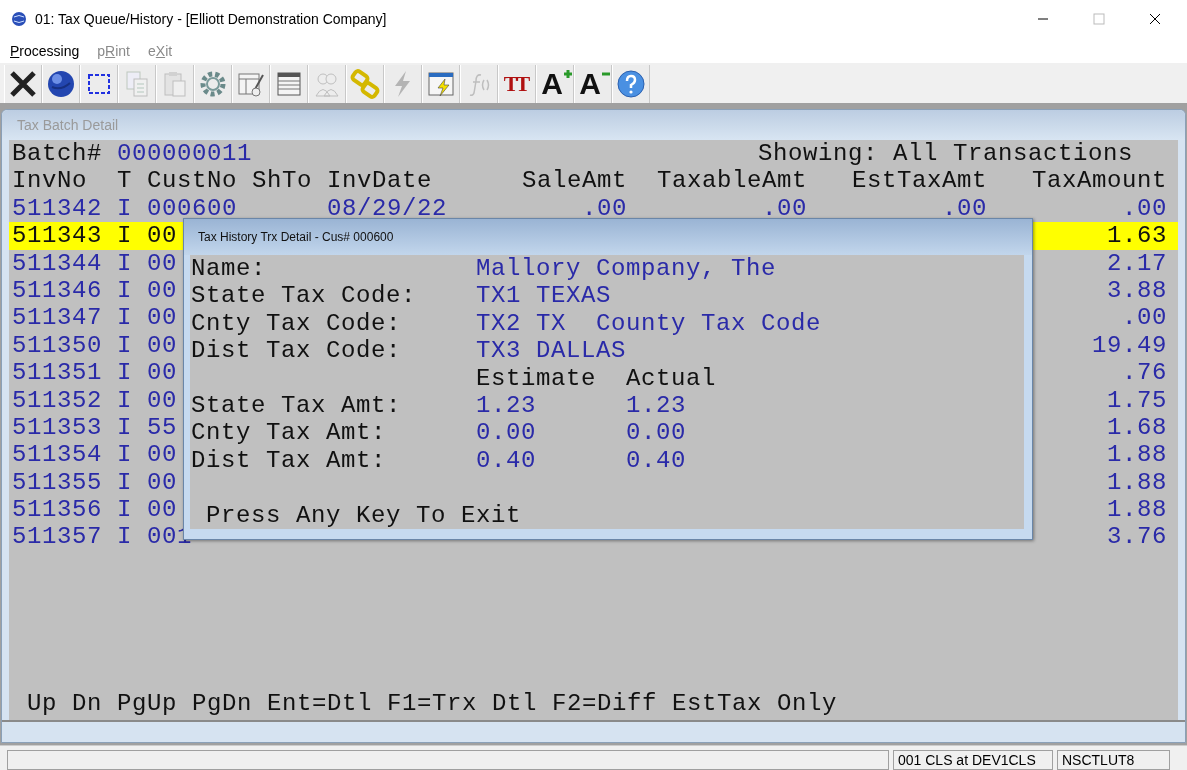 This screenshot has width=1187, height=770. I want to click on column-header: TaxAmount, so click(1099, 181).